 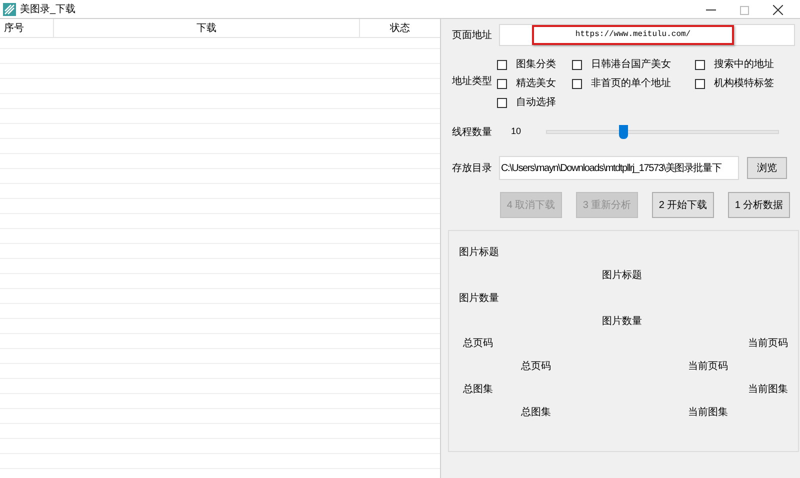 I want to click on action-button: 1 分析数据, so click(x=759, y=205).